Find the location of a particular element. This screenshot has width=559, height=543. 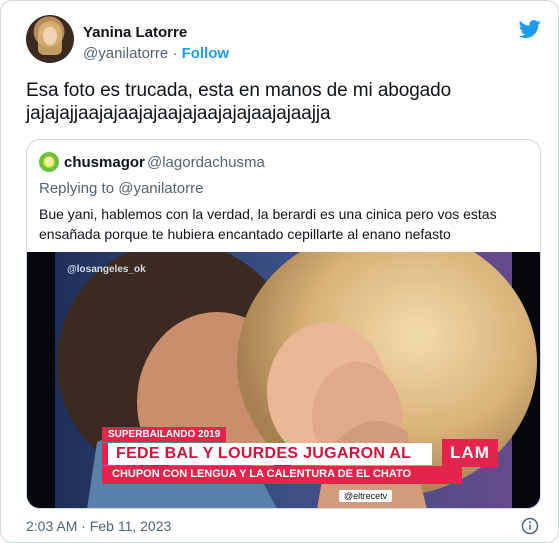

avatar-face is located at coordinates (50, 36).